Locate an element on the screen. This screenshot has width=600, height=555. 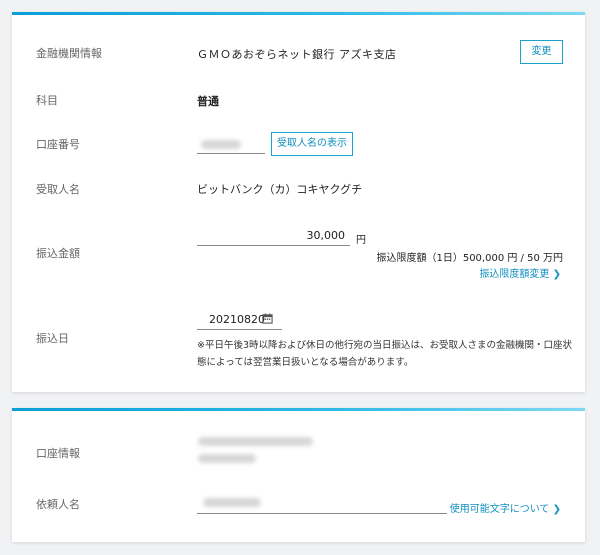
change-bank-button: 変更 is located at coordinates (541, 52).